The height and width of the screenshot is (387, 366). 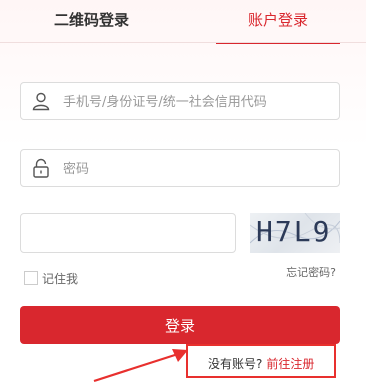 What do you see at coordinates (278, 22) in the screenshot?
I see `tab-account-login: 账户登录` at bounding box center [278, 22].